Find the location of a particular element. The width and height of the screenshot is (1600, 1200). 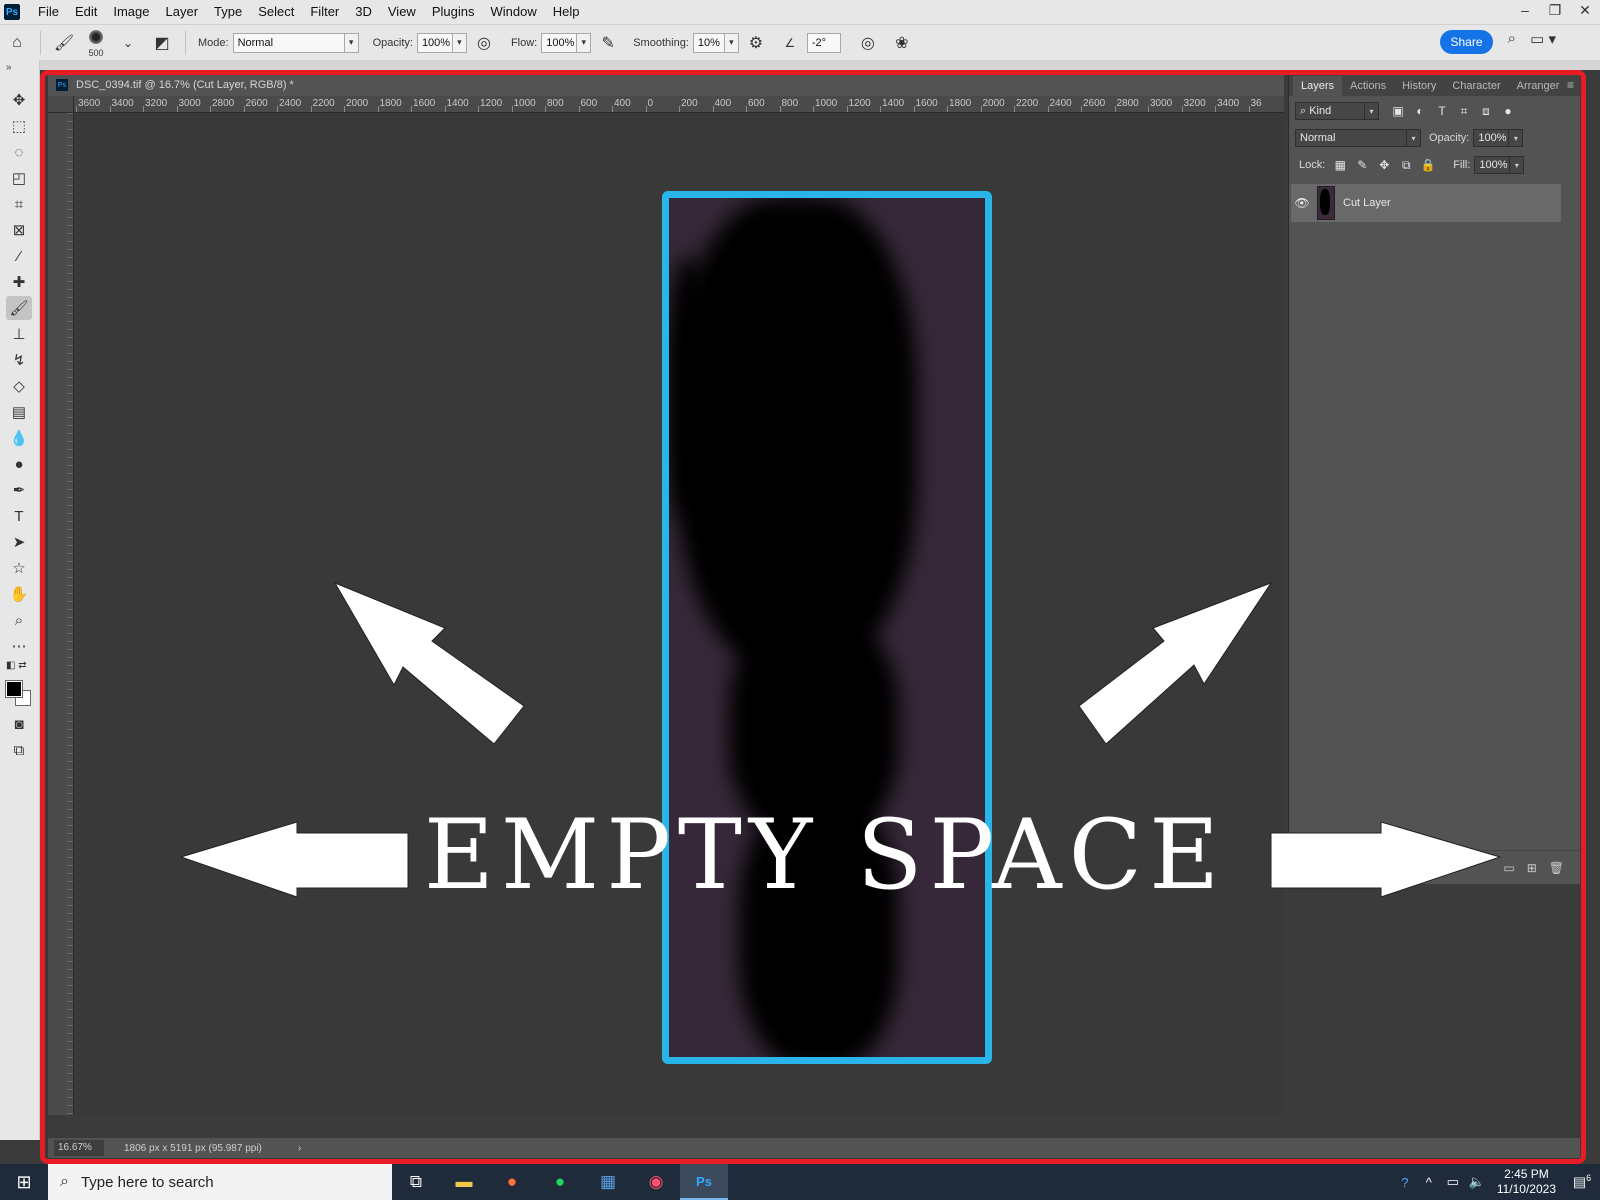

search-icon: ⌕ is located at coordinates (64, 1181).